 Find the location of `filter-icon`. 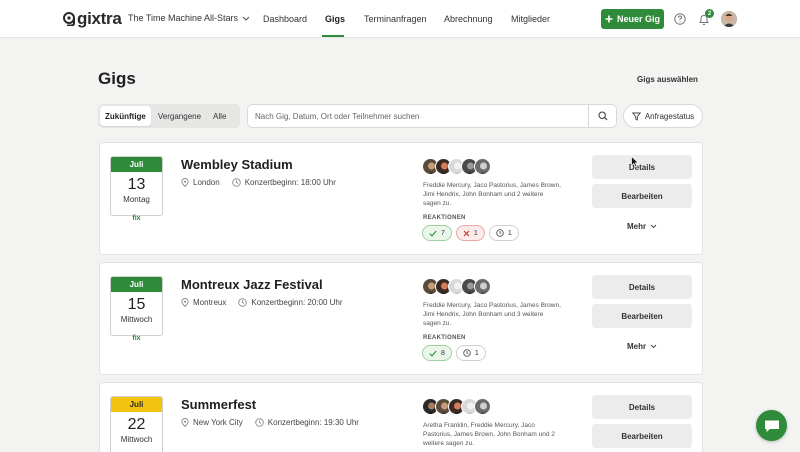

filter-icon is located at coordinates (636, 116).